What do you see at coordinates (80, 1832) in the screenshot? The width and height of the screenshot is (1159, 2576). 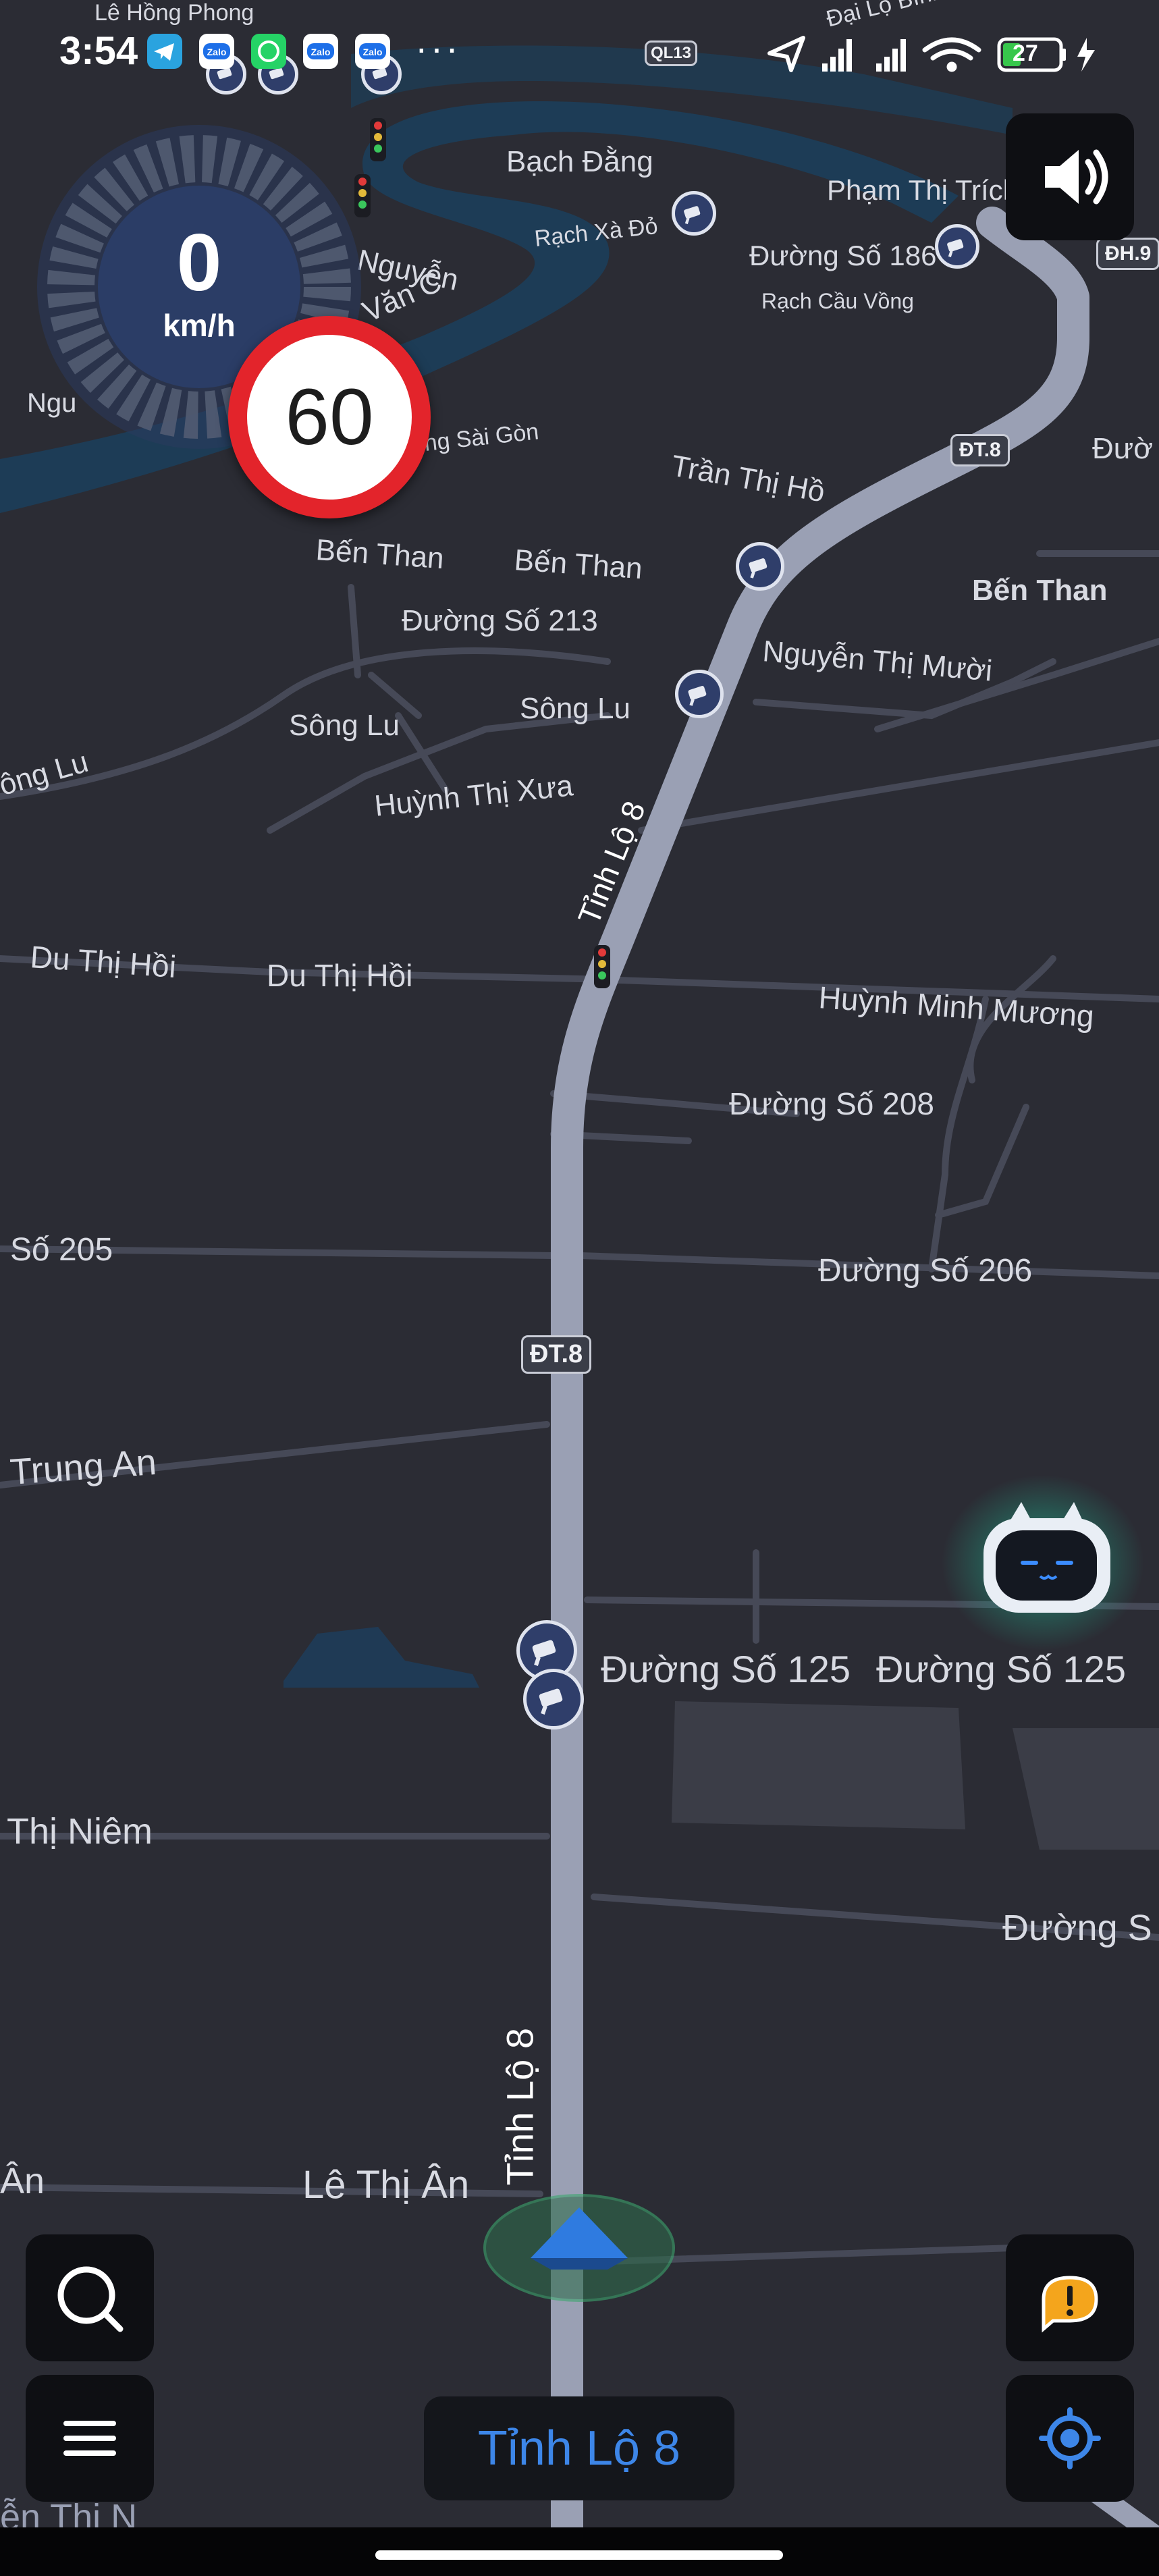 I see `map-label: Thị Niêm` at bounding box center [80, 1832].